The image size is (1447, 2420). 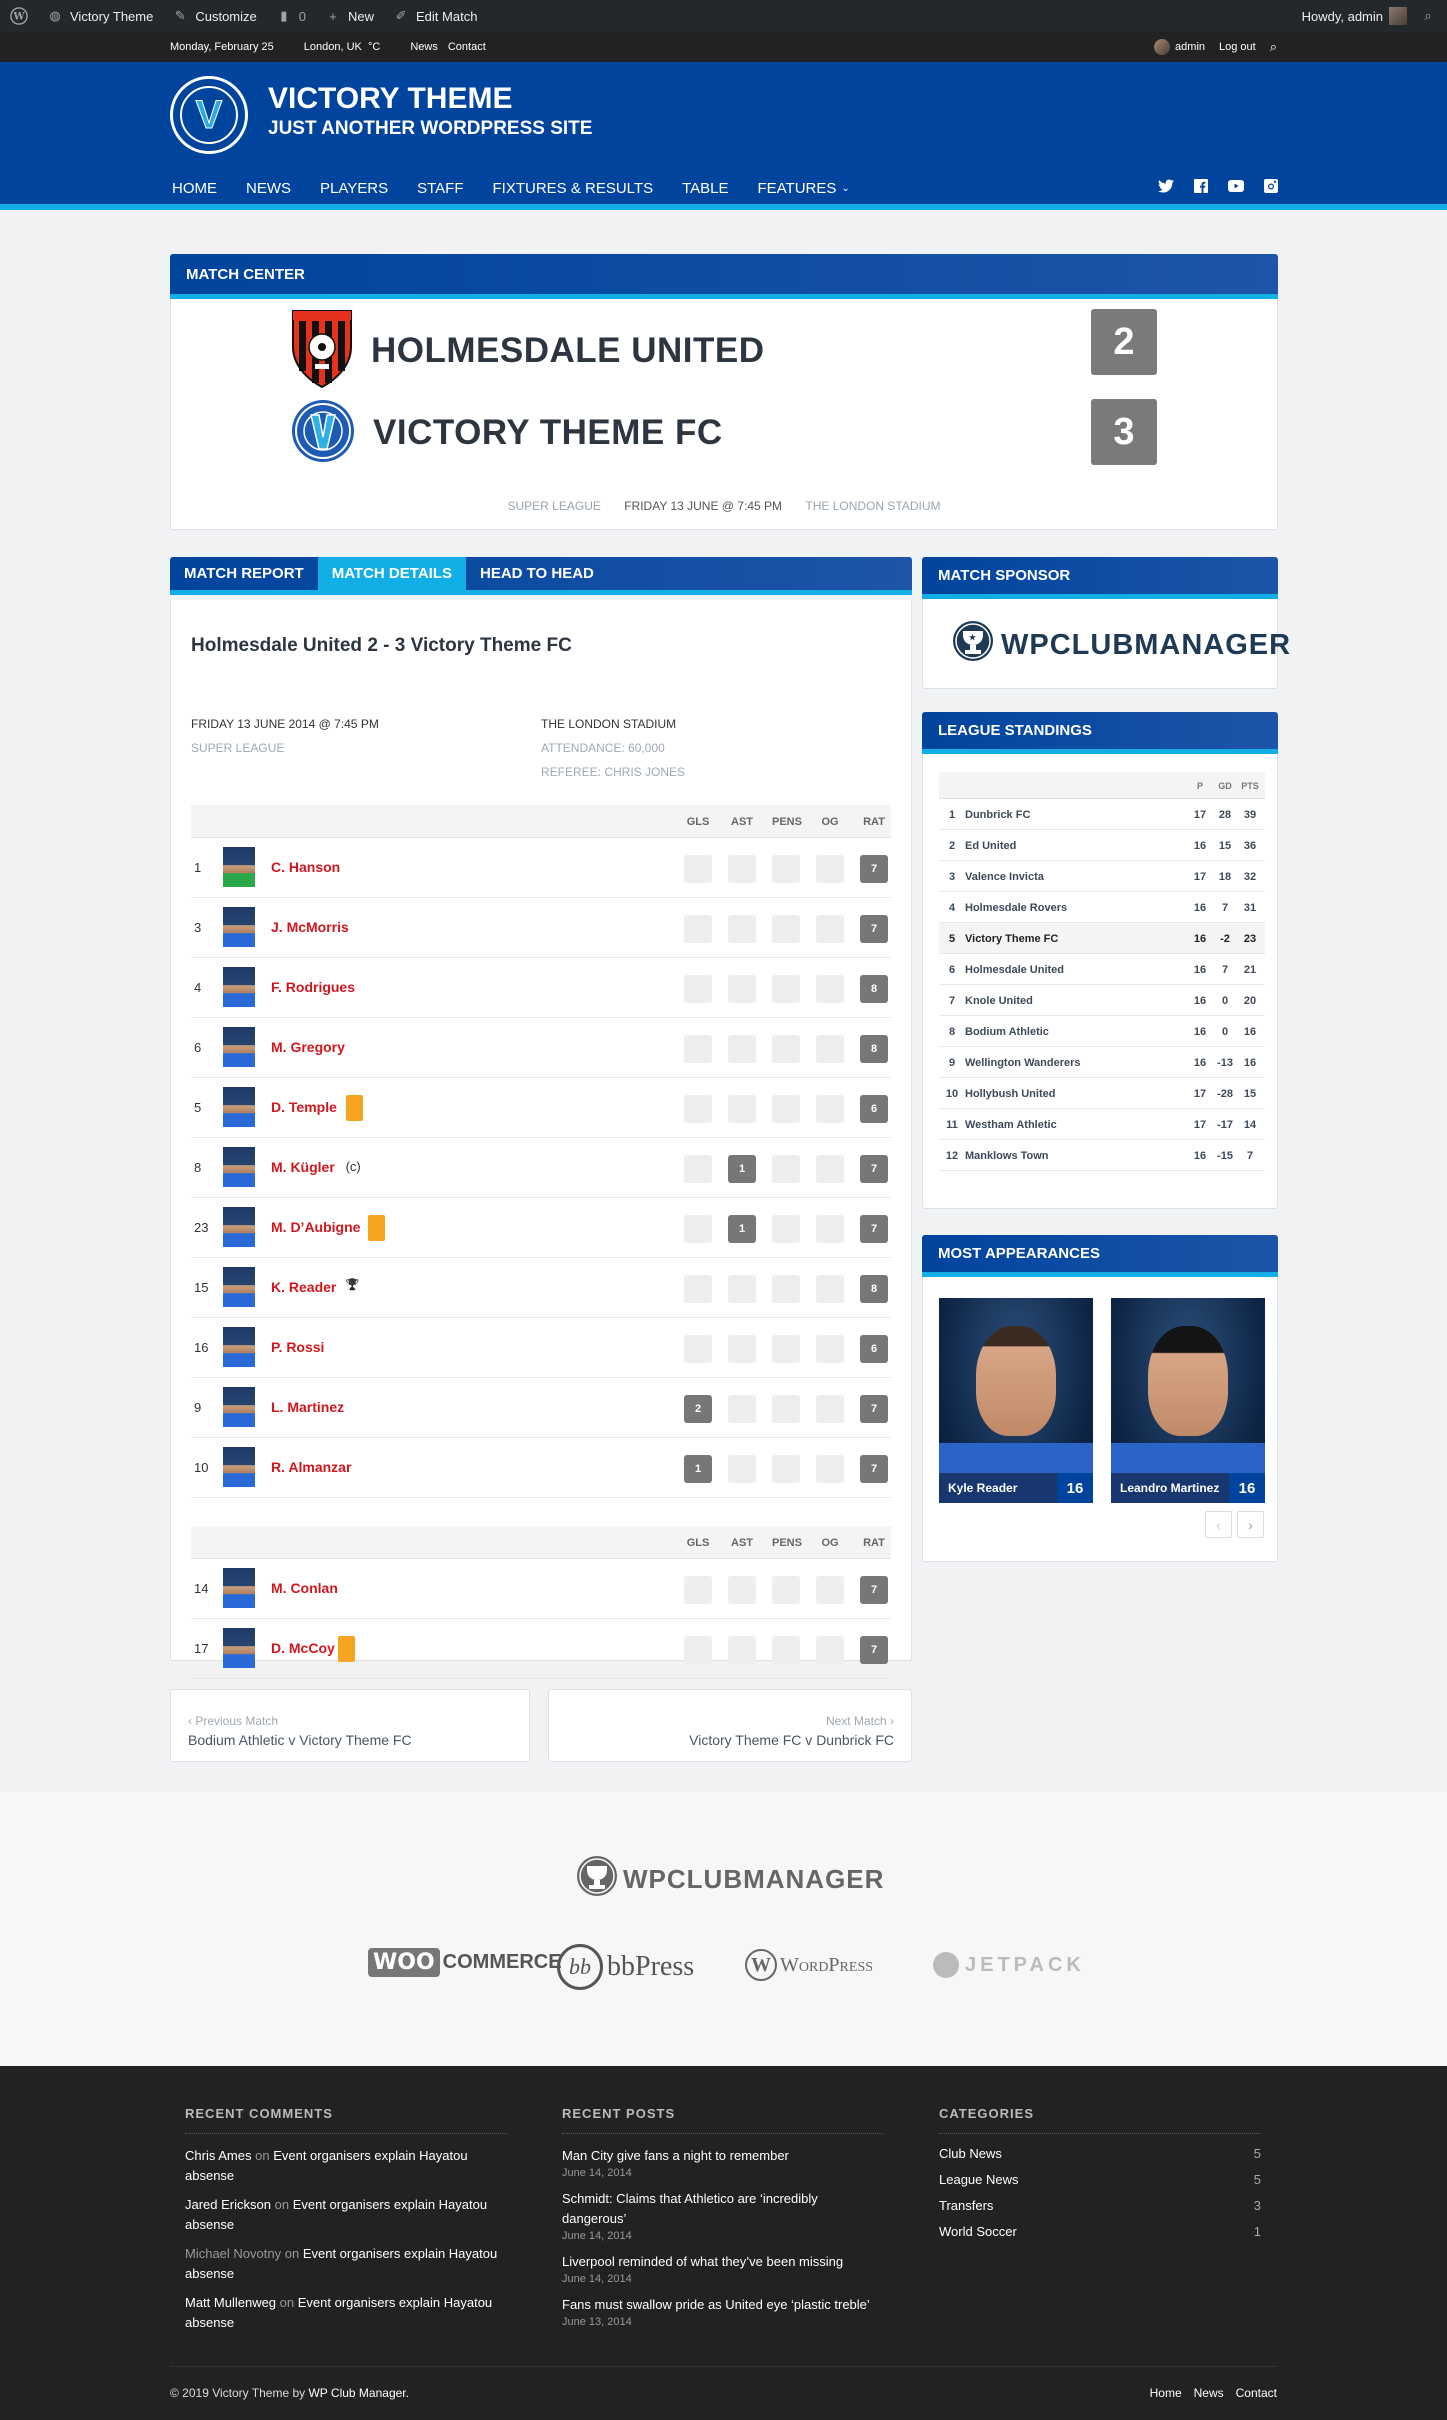 I want to click on search-icon: ⌕, so click(x=1428, y=16).